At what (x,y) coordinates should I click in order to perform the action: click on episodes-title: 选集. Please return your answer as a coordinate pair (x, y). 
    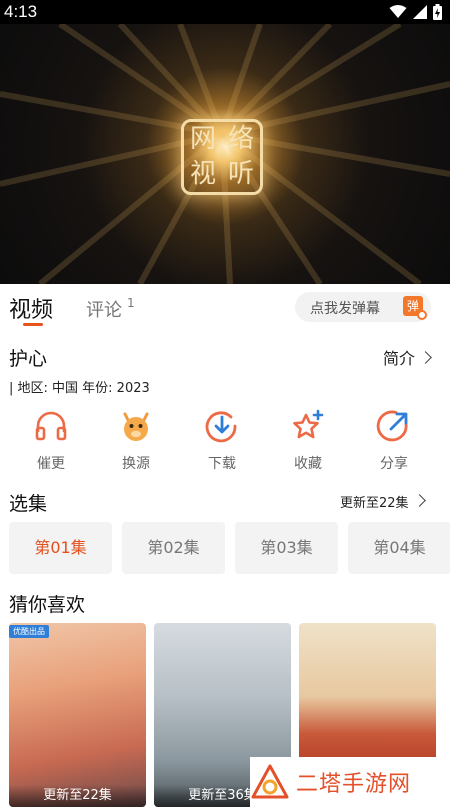
    Looking at the image, I should click on (28, 504).